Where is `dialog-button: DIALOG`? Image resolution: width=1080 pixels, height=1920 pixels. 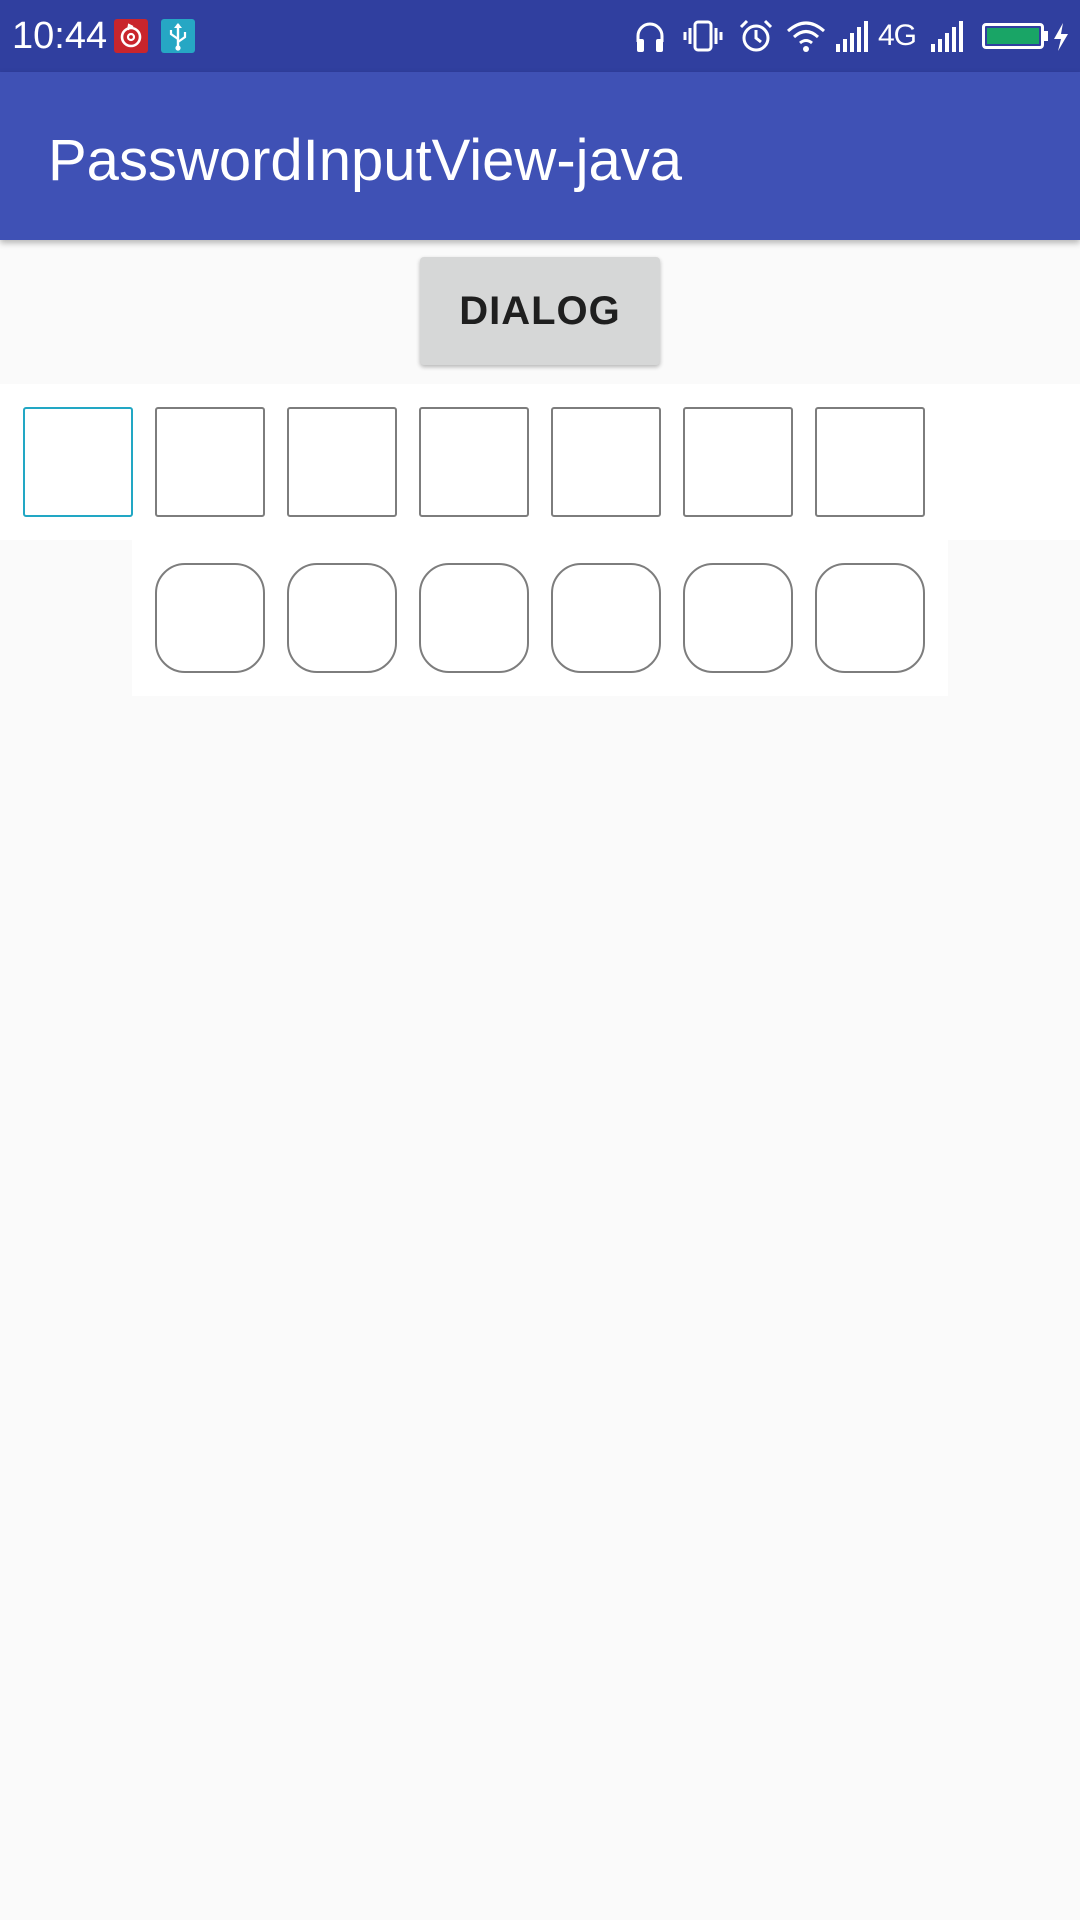
dialog-button: DIALOG is located at coordinates (540, 311).